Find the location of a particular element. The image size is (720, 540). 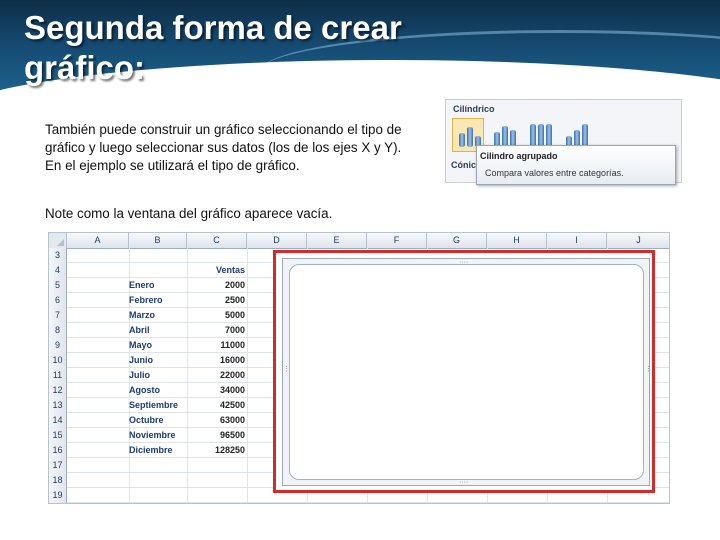

column-header-j: J is located at coordinates (638, 240).